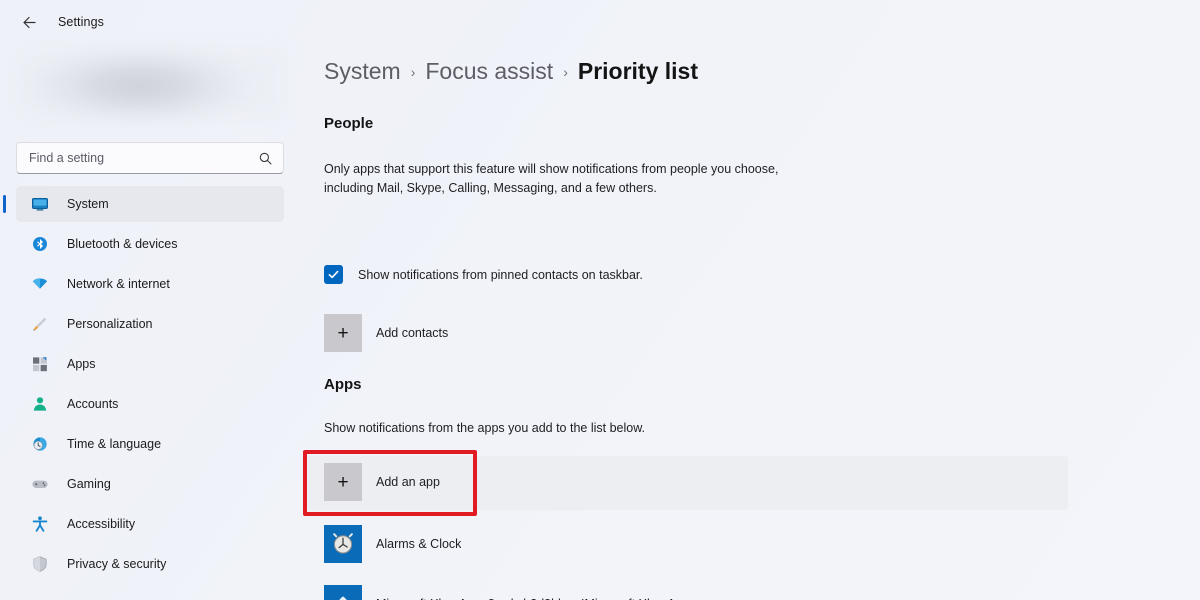  What do you see at coordinates (40, 204) in the screenshot?
I see `monitor-icon` at bounding box center [40, 204].